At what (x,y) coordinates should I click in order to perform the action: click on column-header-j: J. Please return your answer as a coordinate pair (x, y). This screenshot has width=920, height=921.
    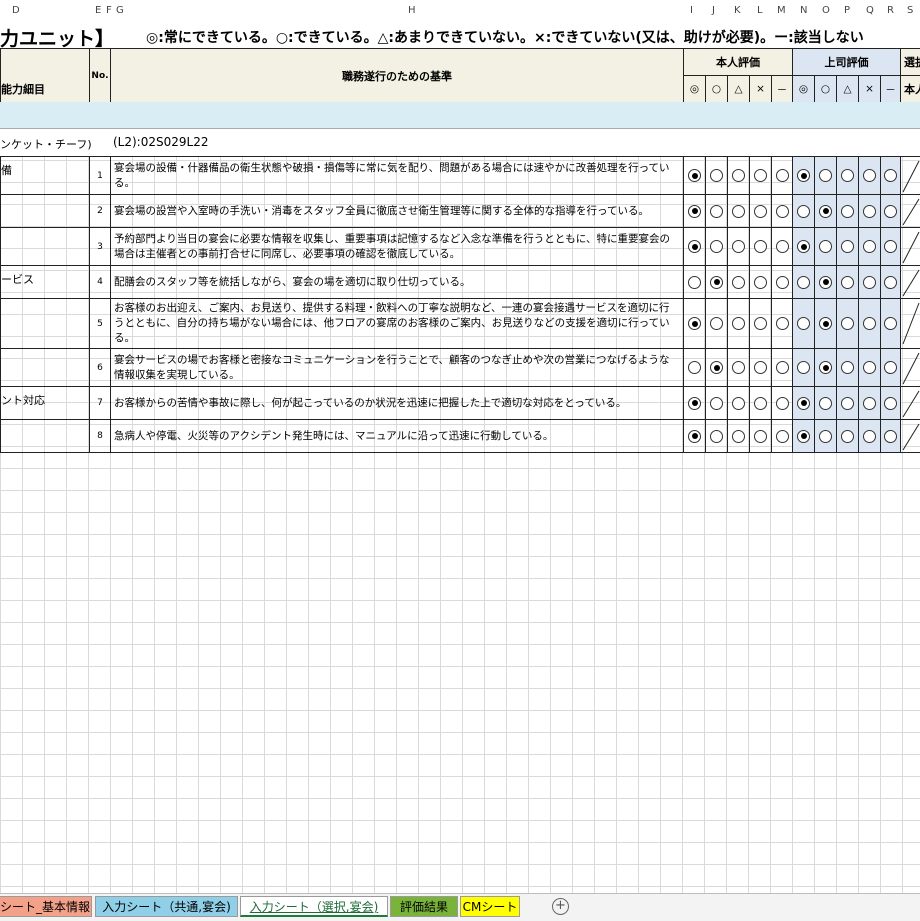
    Looking at the image, I should click on (713, 10).